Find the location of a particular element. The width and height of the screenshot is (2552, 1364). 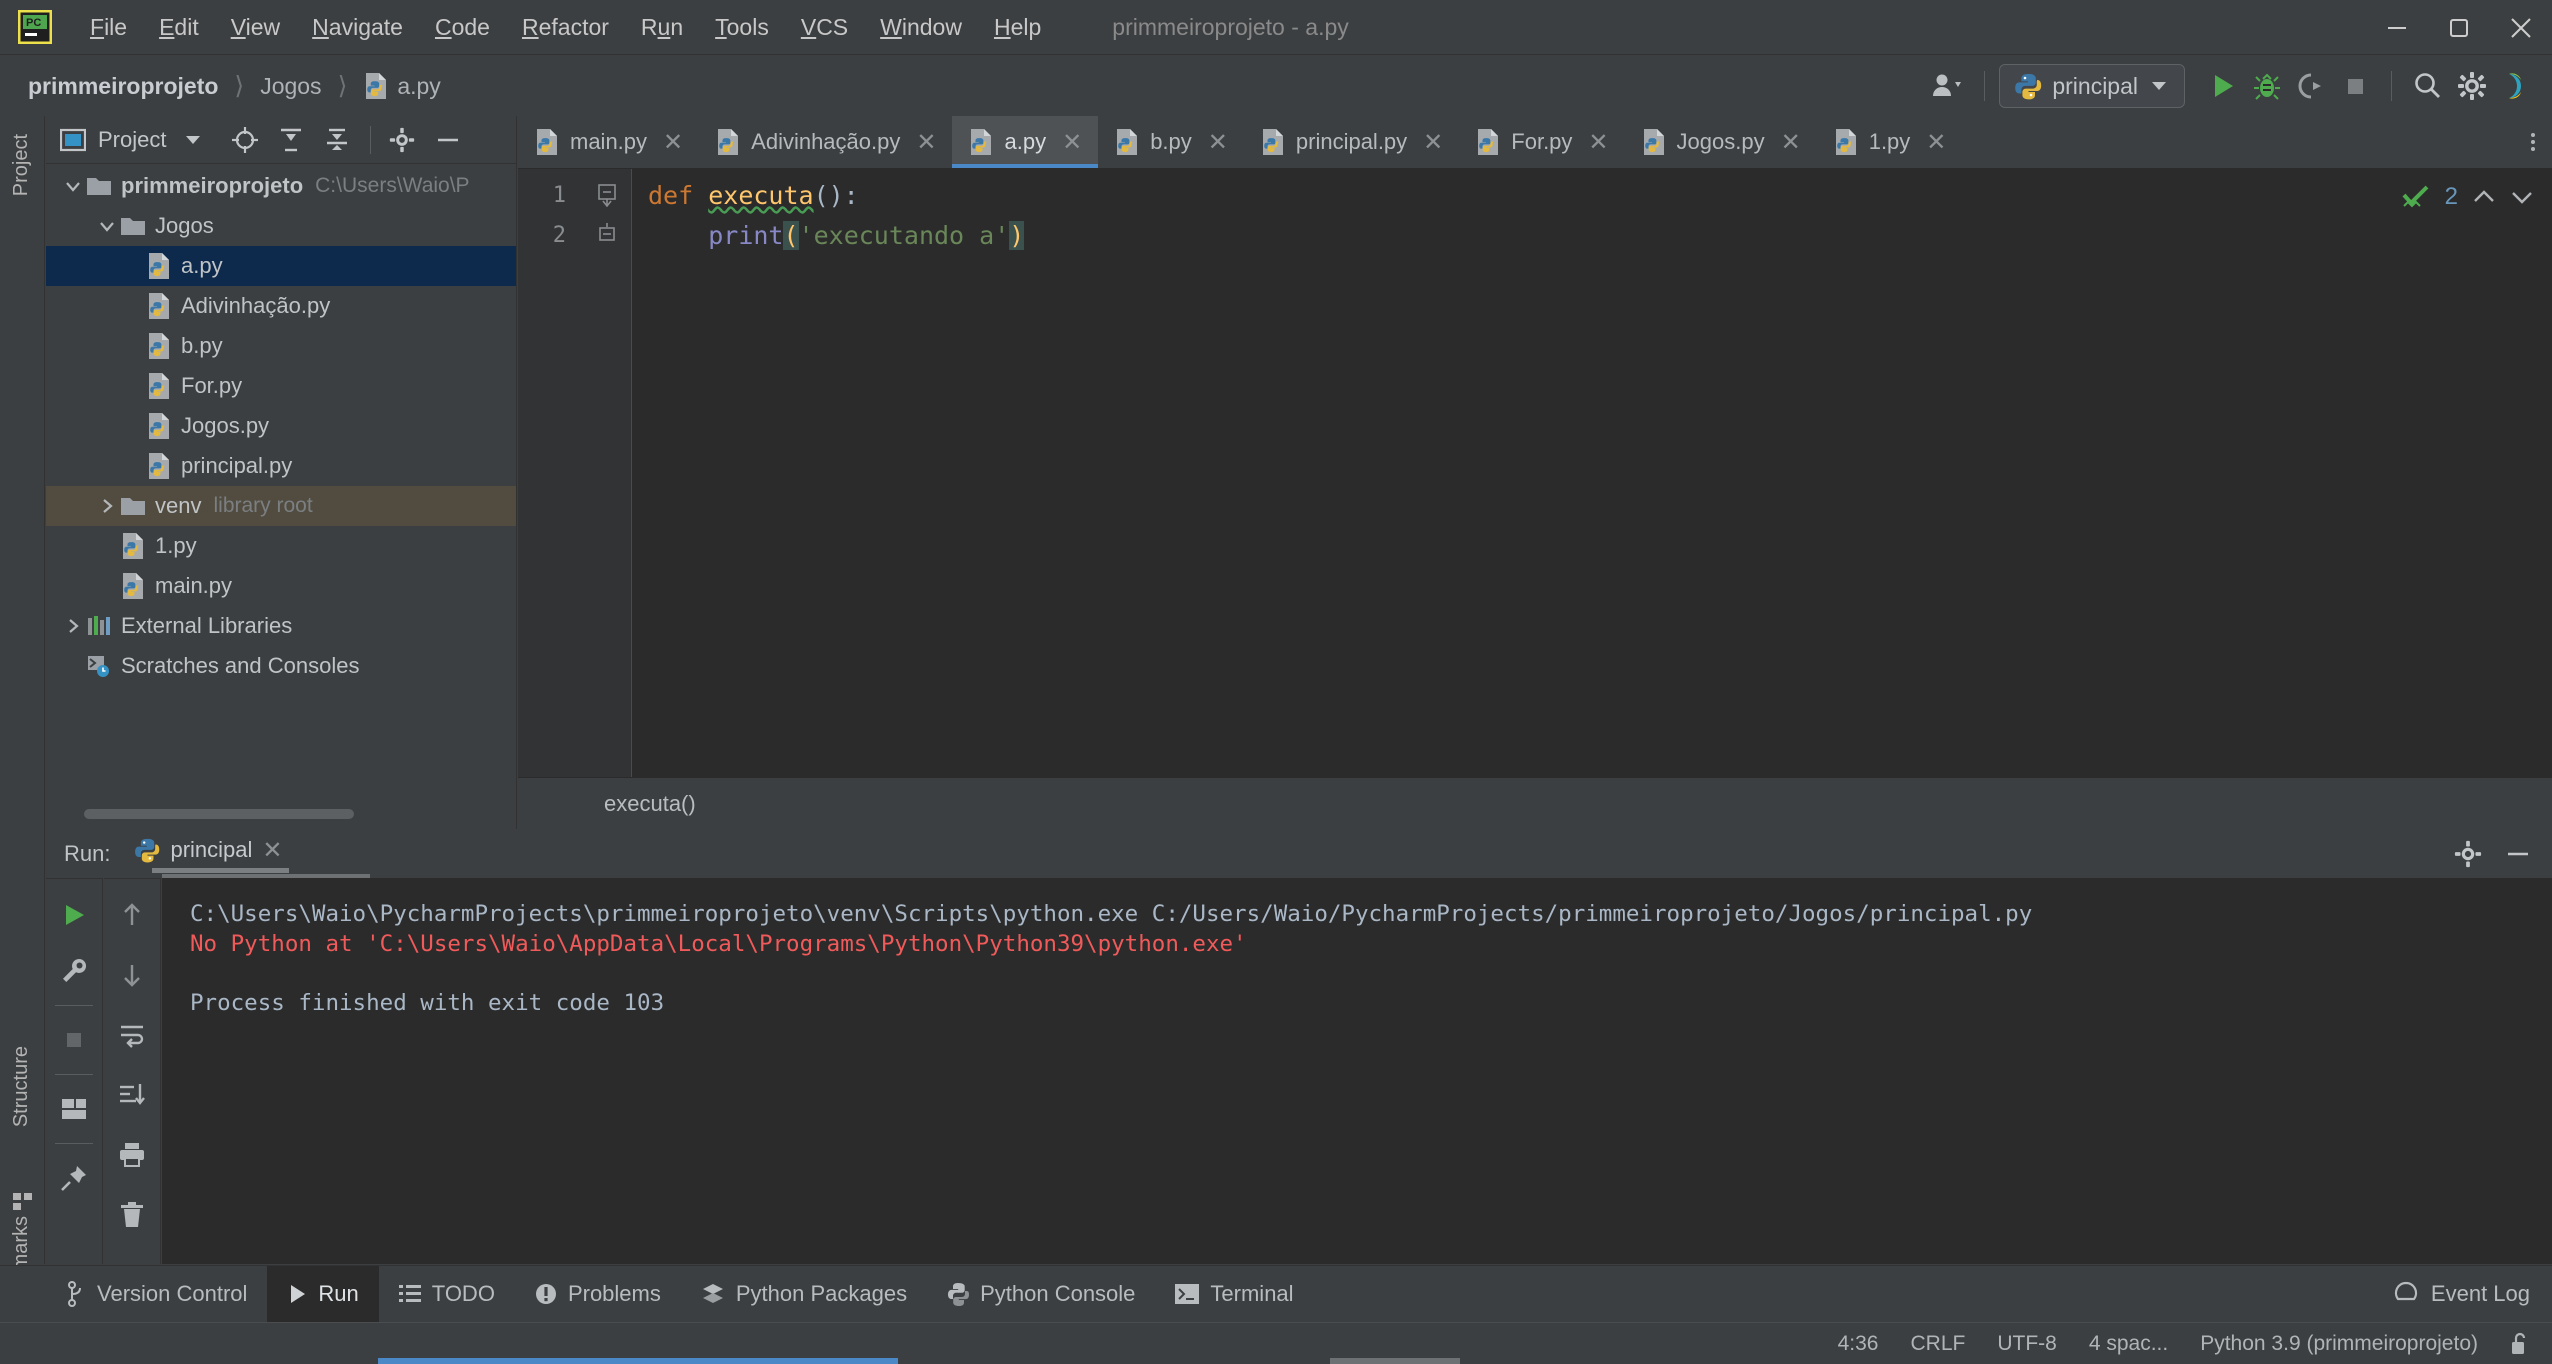

search-icon is located at coordinates (2428, 86).